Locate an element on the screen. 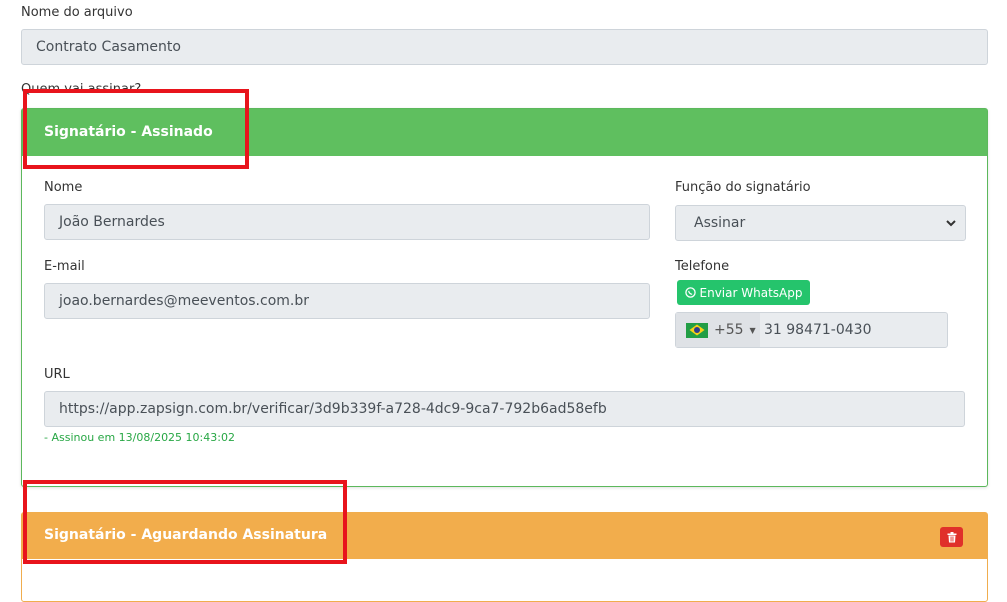  email-input: joao.bernardes@meeventos.com.br is located at coordinates (347, 301).